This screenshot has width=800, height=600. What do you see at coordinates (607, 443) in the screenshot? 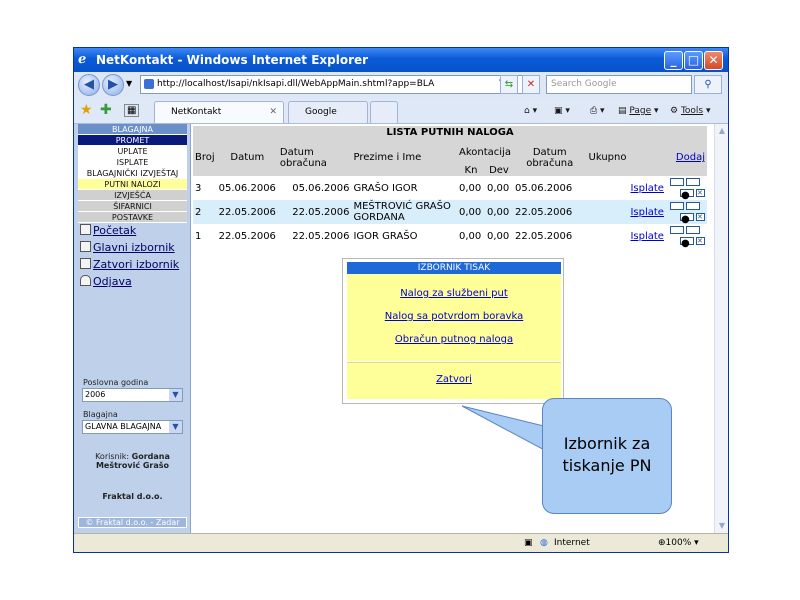
I see `callout-line-1: Izbornik za` at bounding box center [607, 443].